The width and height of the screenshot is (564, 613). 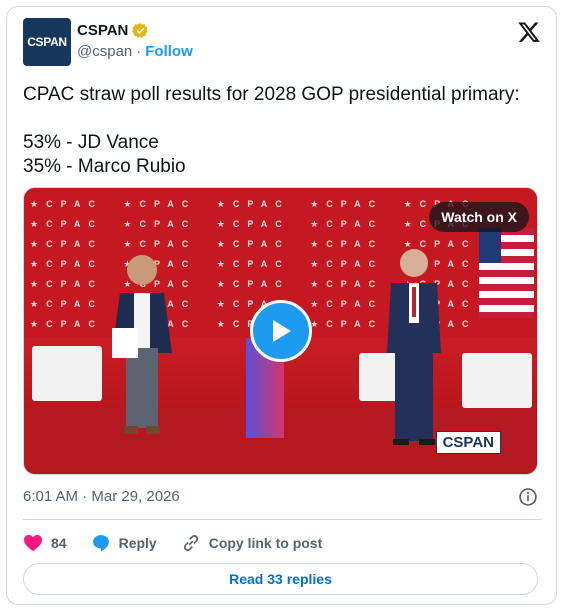 I want to click on cspan-watermark: CSPAN, so click(x=468, y=442).